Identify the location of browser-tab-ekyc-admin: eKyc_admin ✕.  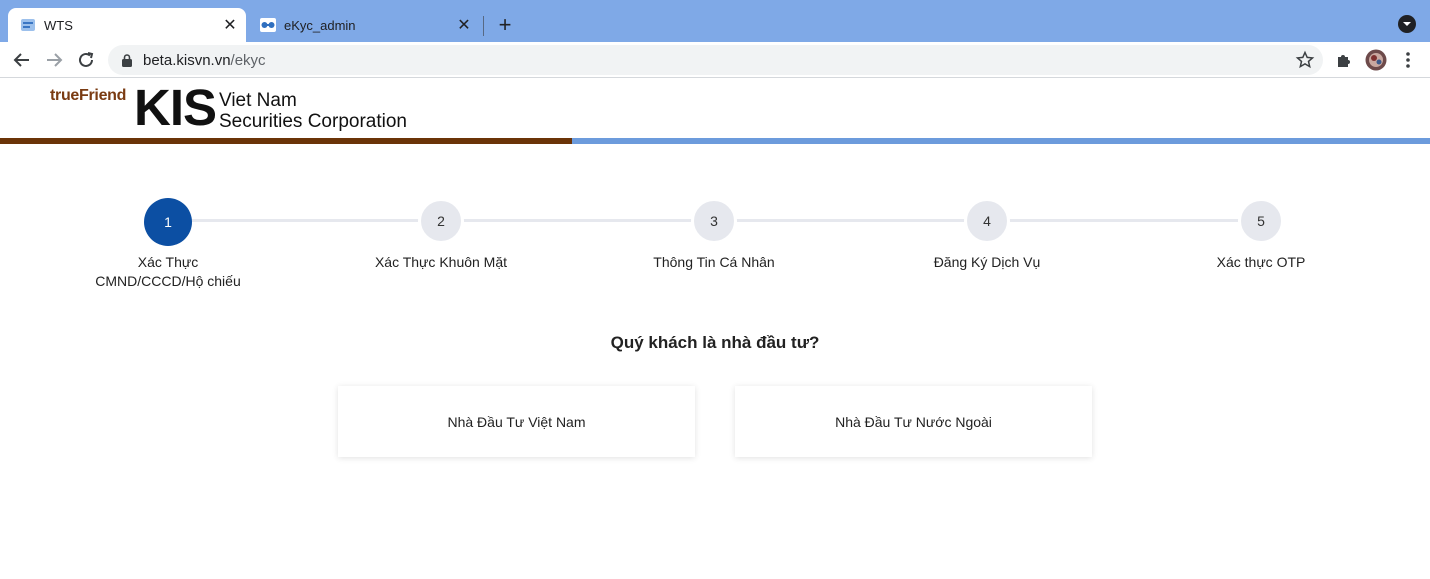
(364, 25).